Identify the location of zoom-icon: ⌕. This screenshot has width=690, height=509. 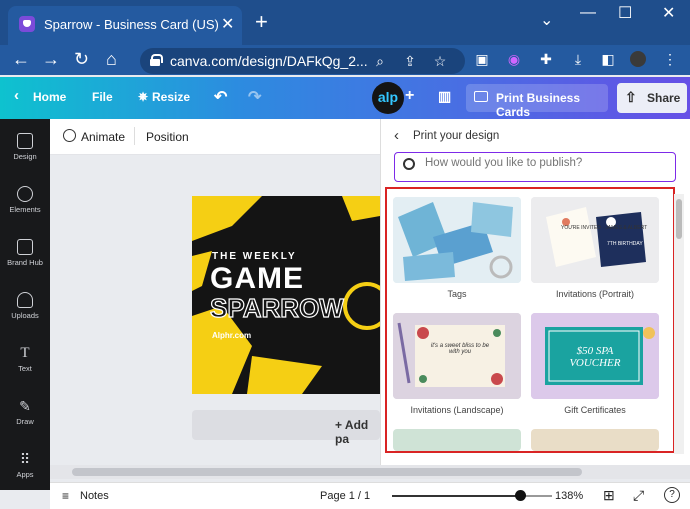
(380, 61).